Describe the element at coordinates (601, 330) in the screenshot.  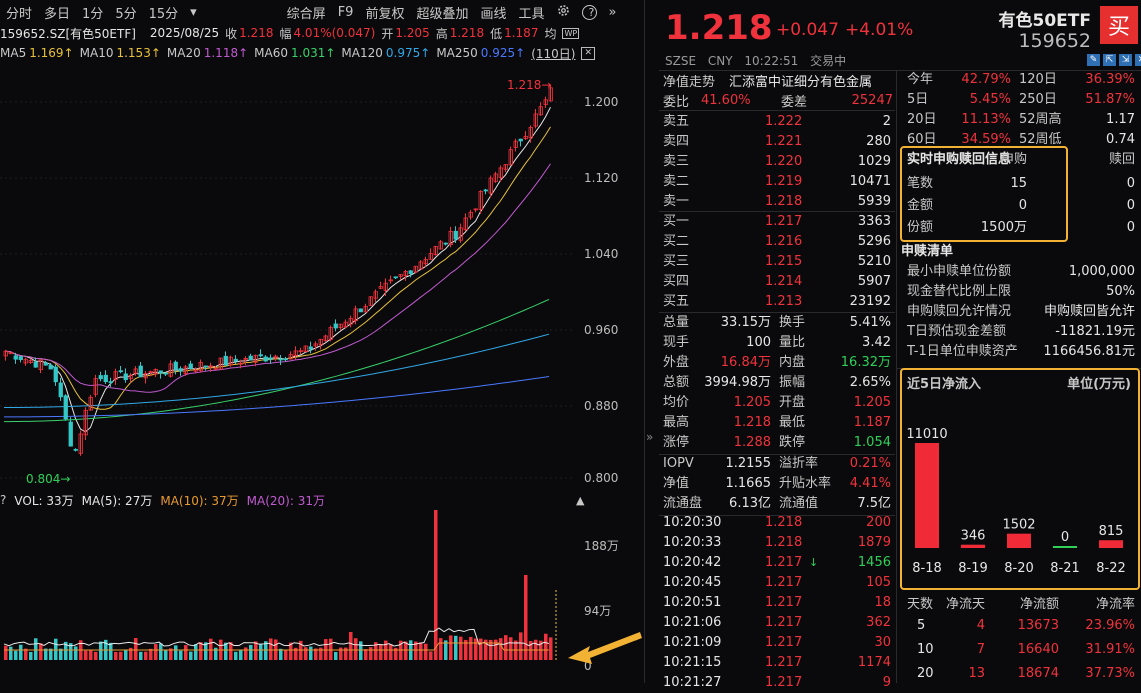
I see `y-tick-label: 0.960` at that location.